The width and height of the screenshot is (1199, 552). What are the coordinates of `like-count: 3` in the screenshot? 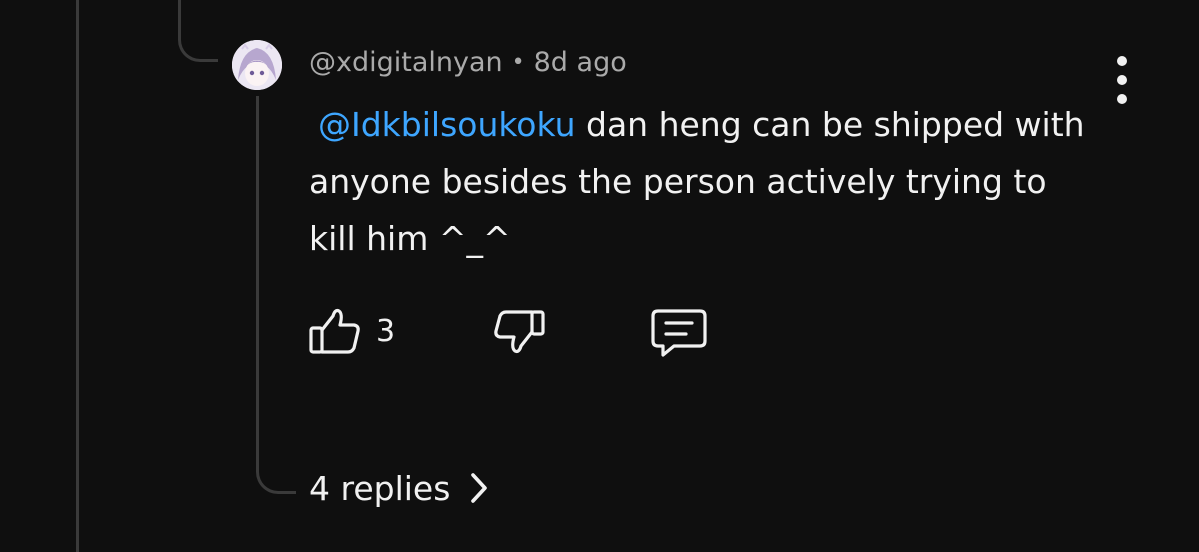 It's located at (386, 331).